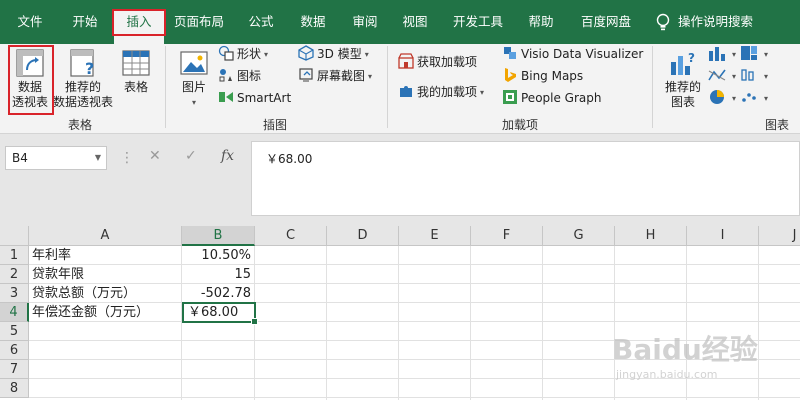  I want to click on visio-label: Visio Data Visualizer, so click(582, 54).